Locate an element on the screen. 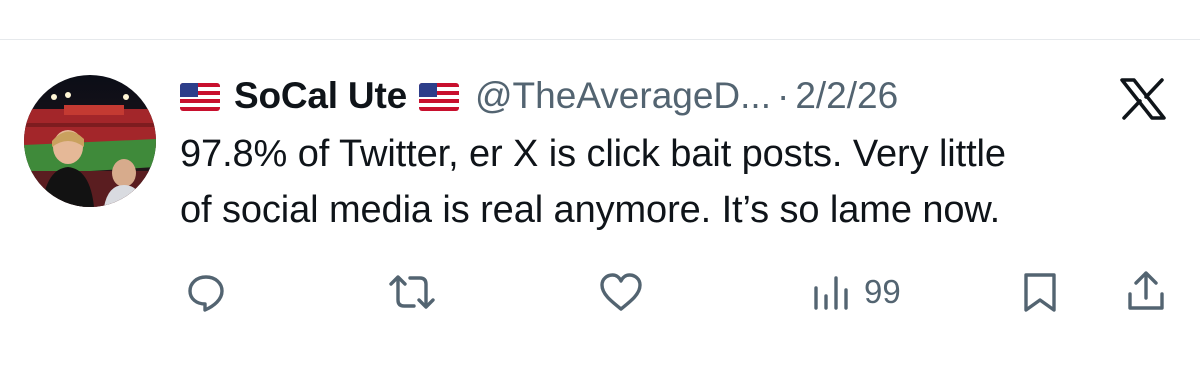 The width and height of the screenshot is (1200, 385). tweet-date: 2/2/26 is located at coordinates (846, 96).